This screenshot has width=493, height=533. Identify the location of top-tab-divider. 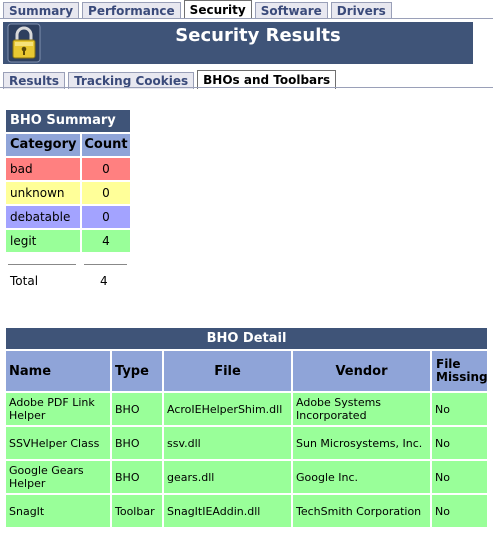
(246, 18).